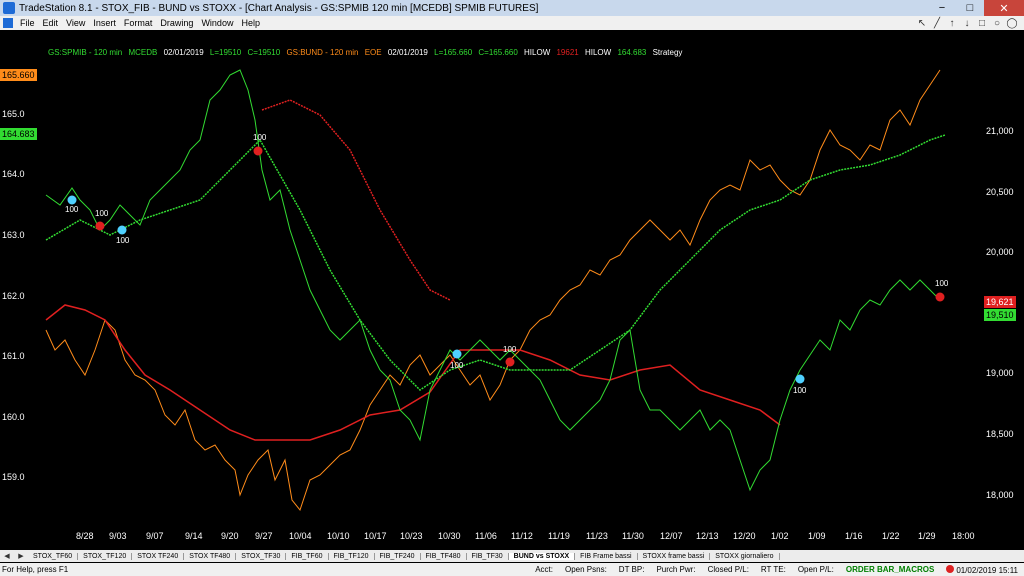 The width and height of the screenshot is (1024, 576). Describe the element at coordinates (1000, 495) in the screenshot. I see `right-tick: 18,000` at that location.